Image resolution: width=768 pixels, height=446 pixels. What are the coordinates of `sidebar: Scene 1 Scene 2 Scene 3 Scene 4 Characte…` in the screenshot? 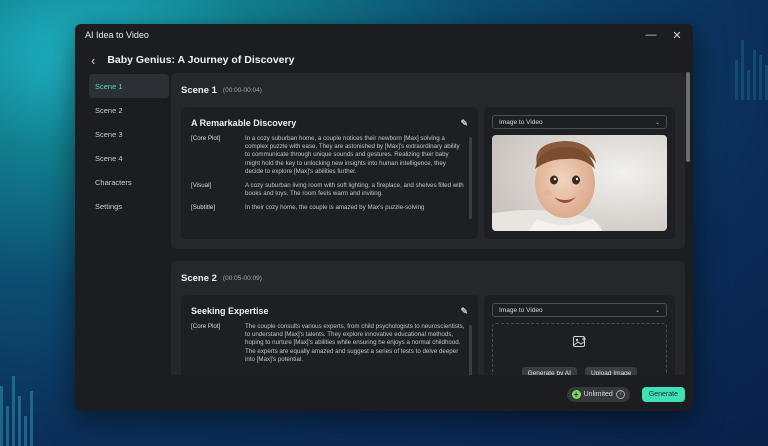 It's located at (129, 146).